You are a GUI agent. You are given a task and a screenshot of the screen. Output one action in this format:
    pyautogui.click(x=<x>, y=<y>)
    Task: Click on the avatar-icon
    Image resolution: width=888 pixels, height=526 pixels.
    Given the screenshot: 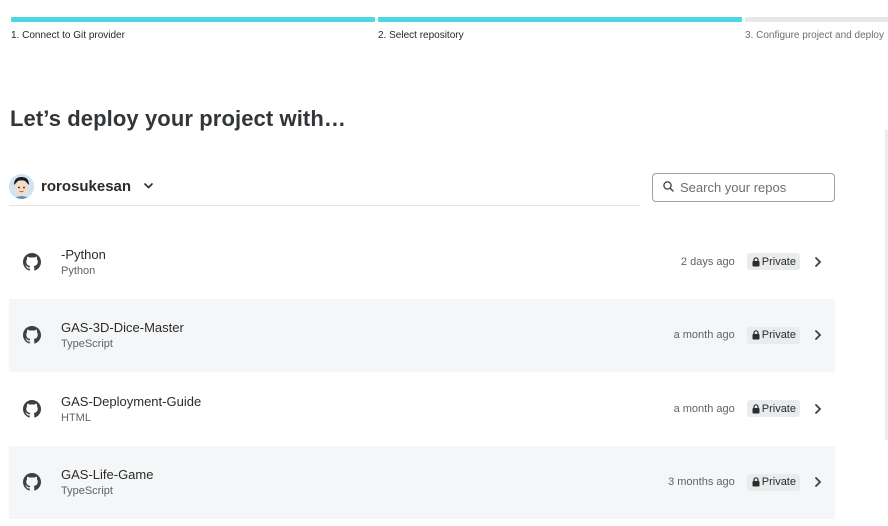 What is the action you would take?
    pyautogui.click(x=21, y=186)
    